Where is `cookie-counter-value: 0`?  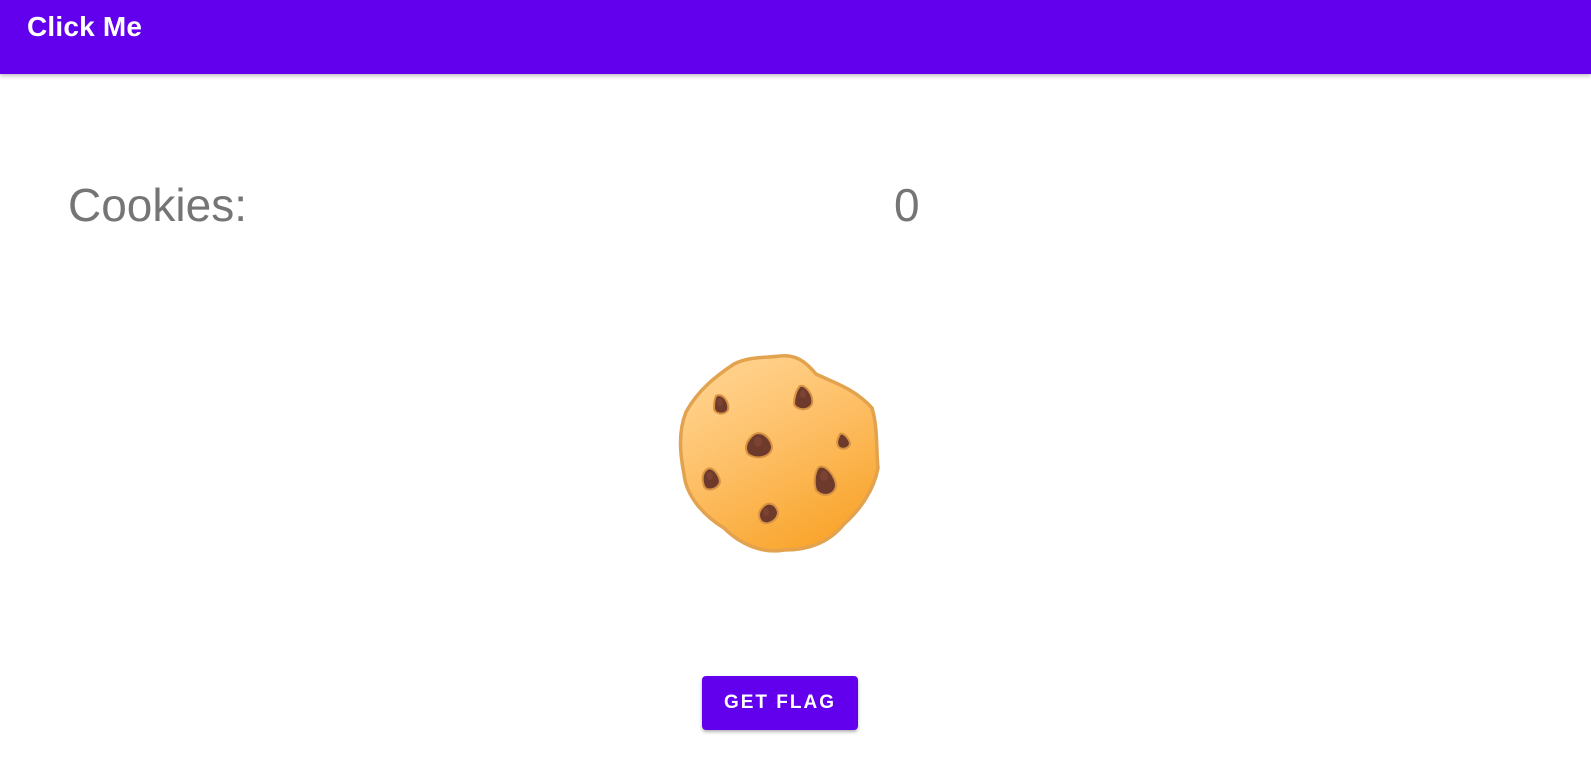
cookie-counter-value: 0 is located at coordinates (907, 205).